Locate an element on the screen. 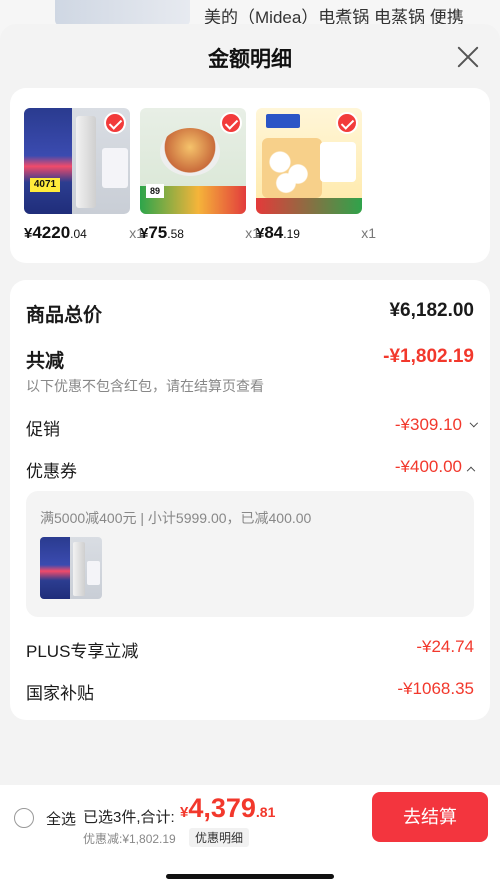 This screenshot has height=891, width=500. coupon-label: 优惠券 is located at coordinates (51, 471).